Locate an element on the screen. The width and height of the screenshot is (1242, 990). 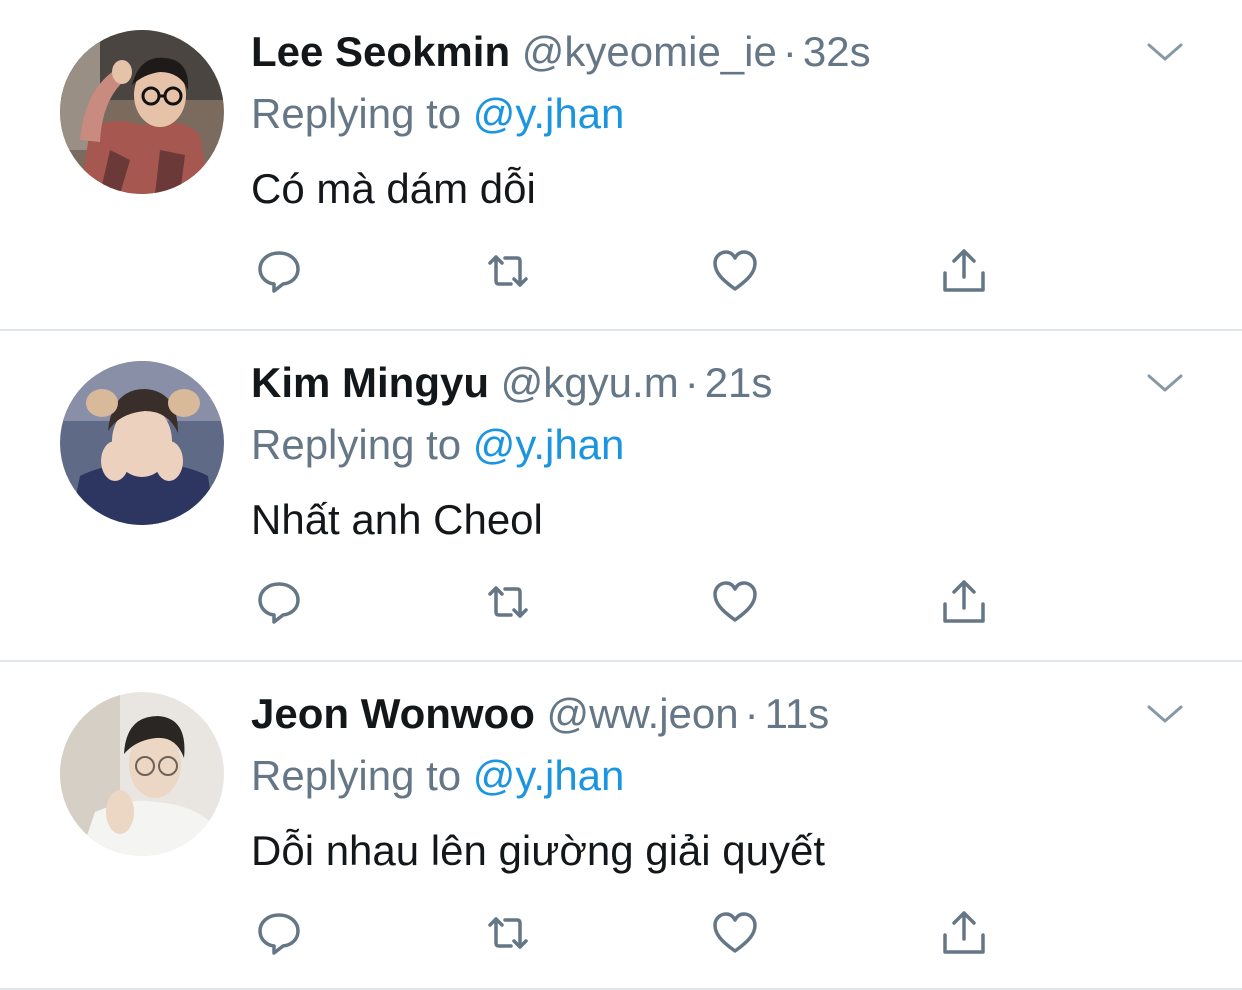
user-handle: @kyeomie_ie is located at coordinates (649, 51).